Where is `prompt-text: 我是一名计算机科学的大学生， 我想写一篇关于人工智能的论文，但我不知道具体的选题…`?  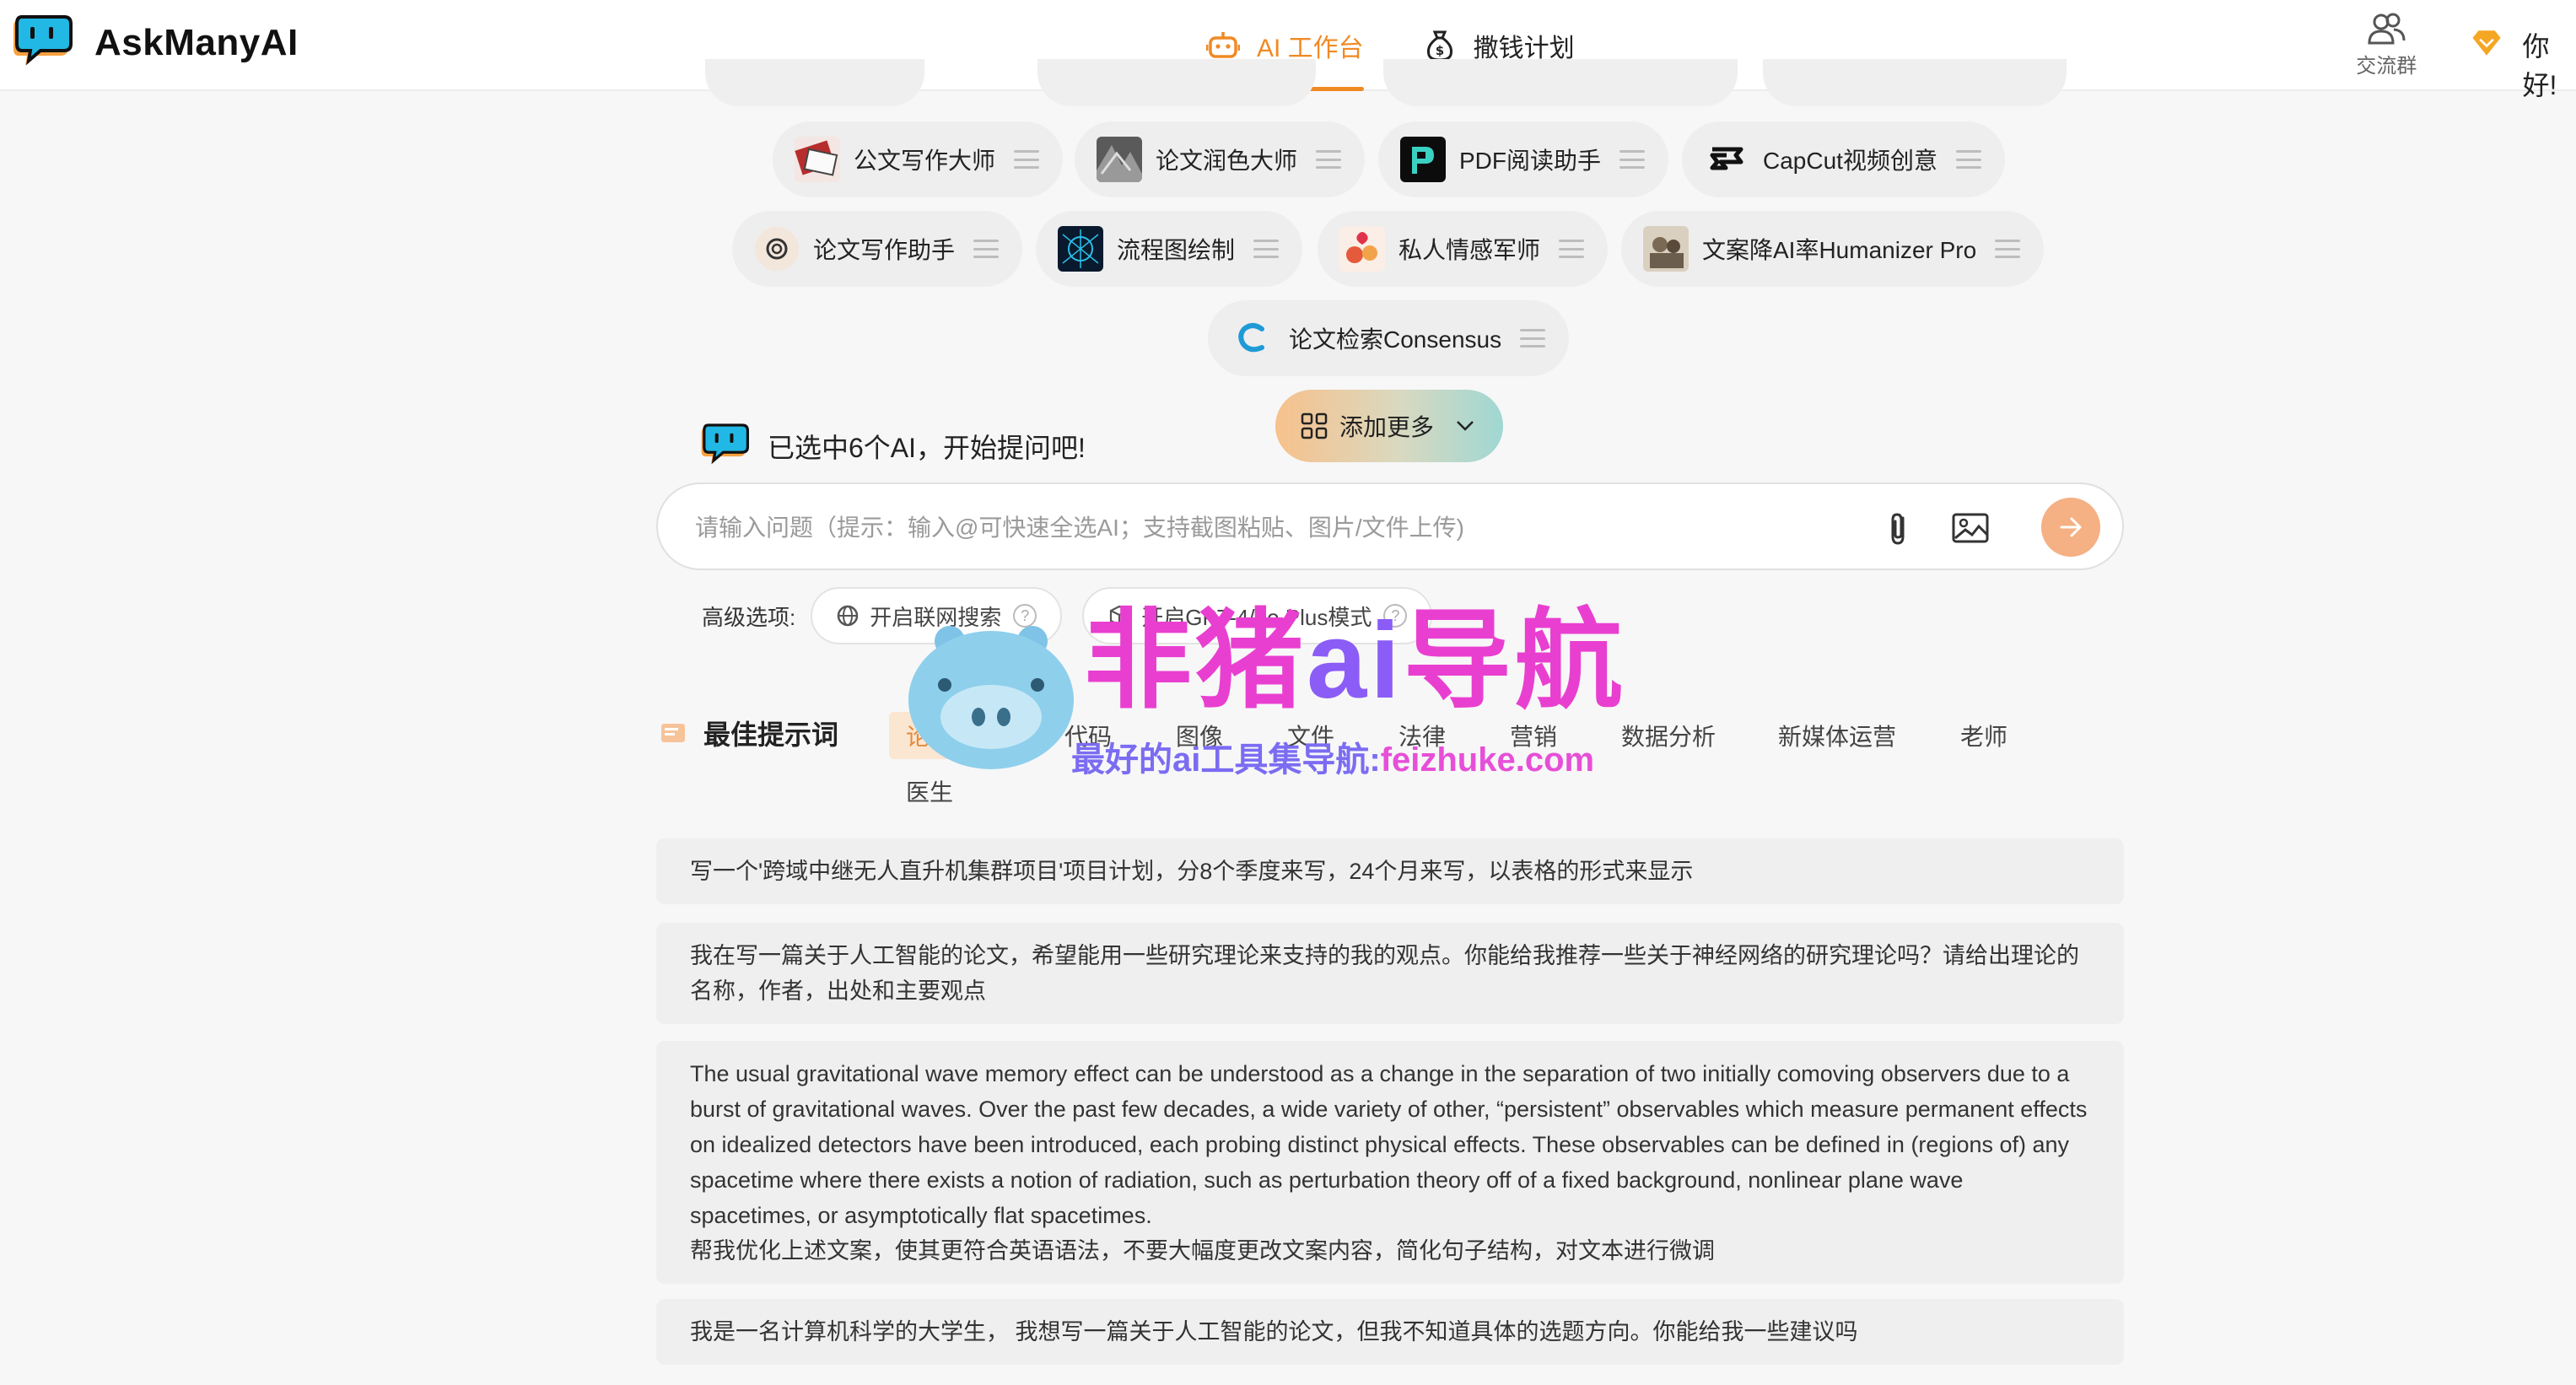
prompt-text: 我是一名计算机科学的大学生， 我想写一篇关于人工智能的论文，但我不知道具体的选题… is located at coordinates (1274, 1332).